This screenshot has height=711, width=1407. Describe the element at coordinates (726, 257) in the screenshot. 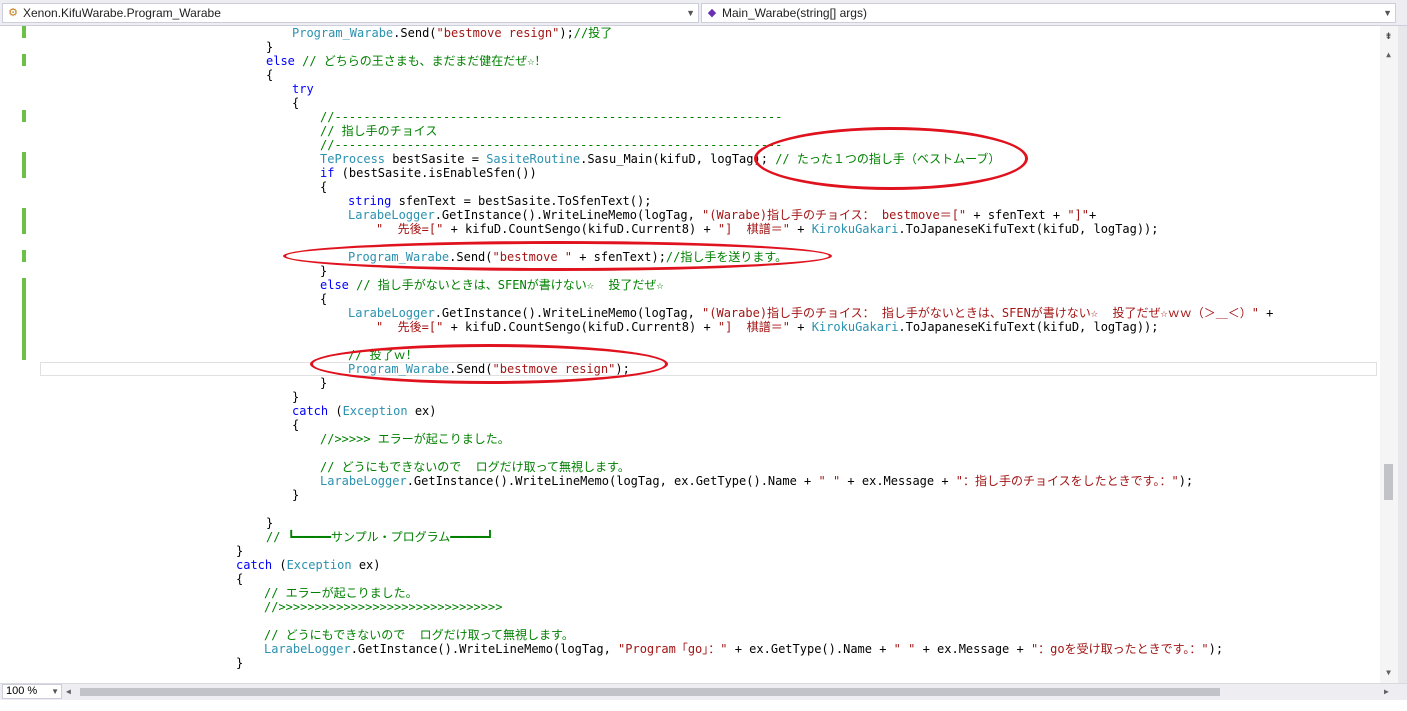

I see `code-token: //指し手を送ります。` at that location.